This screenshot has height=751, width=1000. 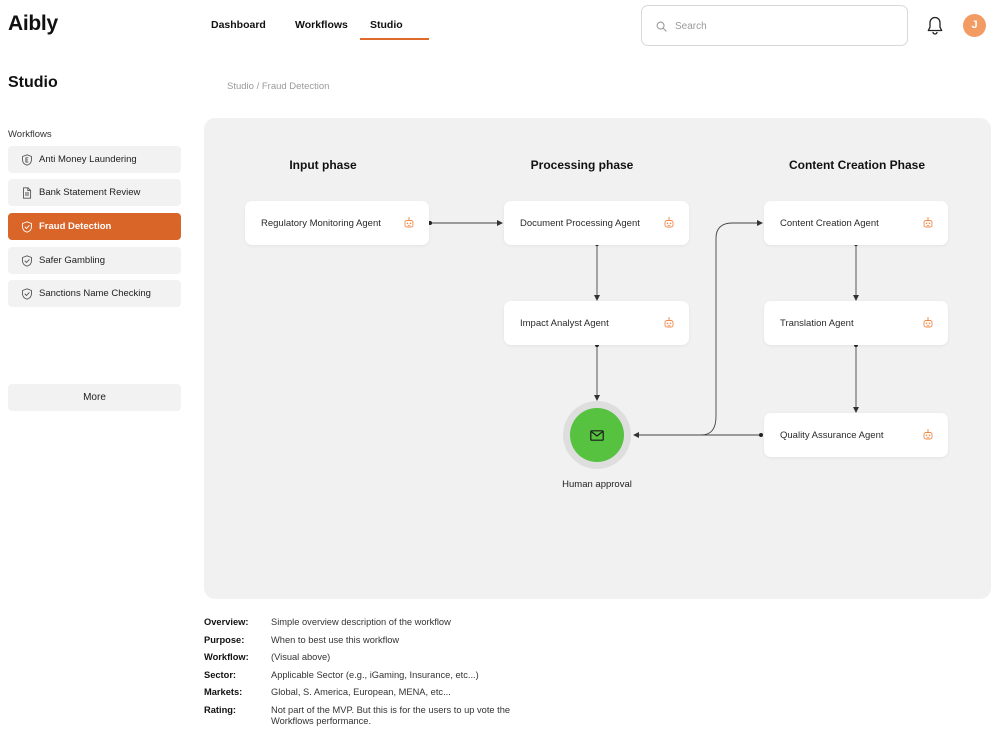 What do you see at coordinates (857, 165) in the screenshot?
I see `phase-title-content-creation: Content Creation Phase` at bounding box center [857, 165].